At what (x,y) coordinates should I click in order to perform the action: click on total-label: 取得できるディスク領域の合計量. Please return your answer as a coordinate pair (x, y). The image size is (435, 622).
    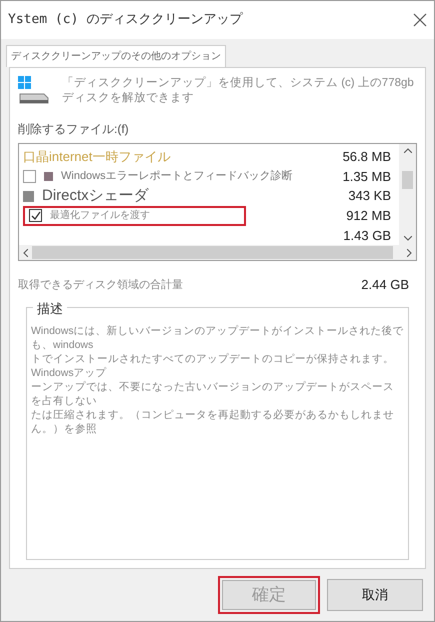
    Looking at the image, I should click on (100, 285).